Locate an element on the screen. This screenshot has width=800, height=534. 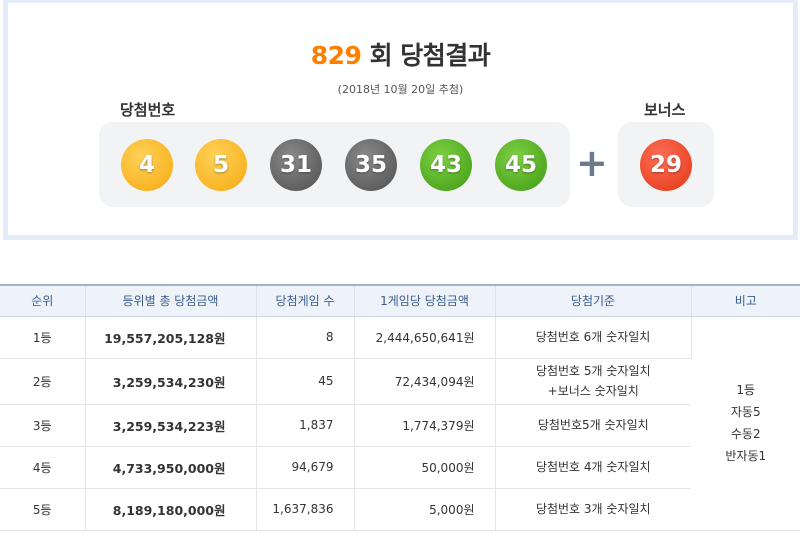
draw-title: 829 회 당첨결과 is located at coordinates (400, 54).